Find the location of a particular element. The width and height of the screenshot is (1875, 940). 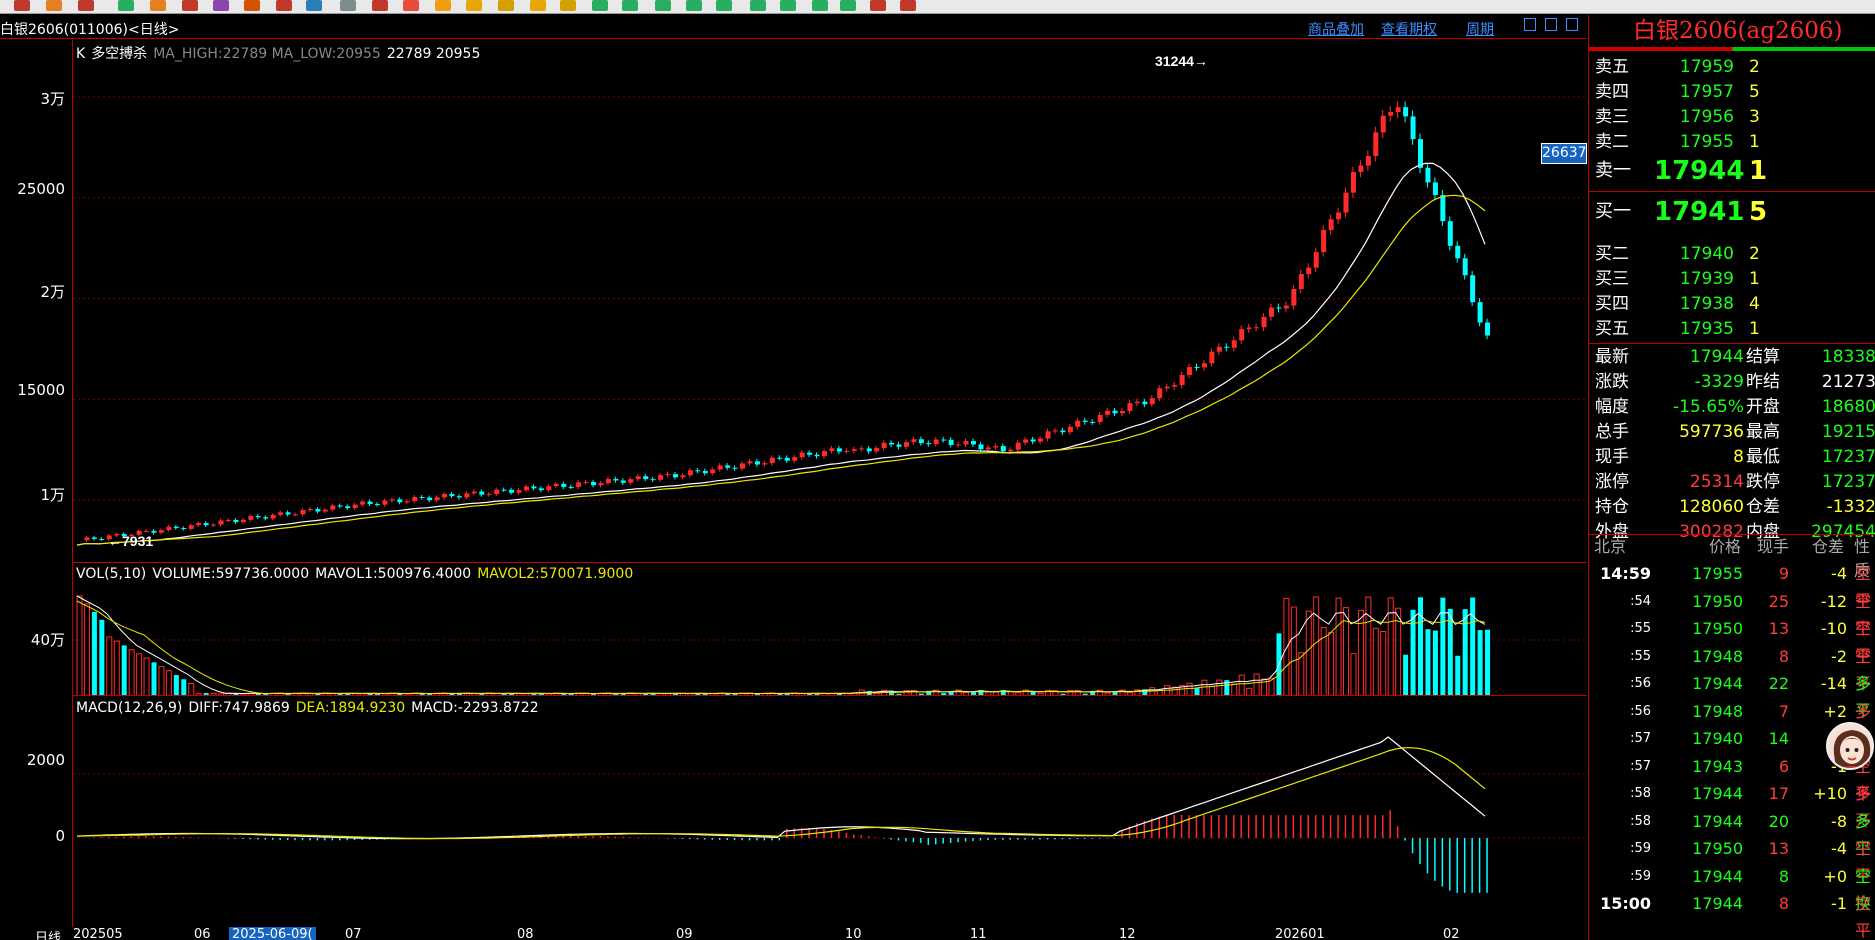

time-axis-tick-4: 07 is located at coordinates (353, 933).